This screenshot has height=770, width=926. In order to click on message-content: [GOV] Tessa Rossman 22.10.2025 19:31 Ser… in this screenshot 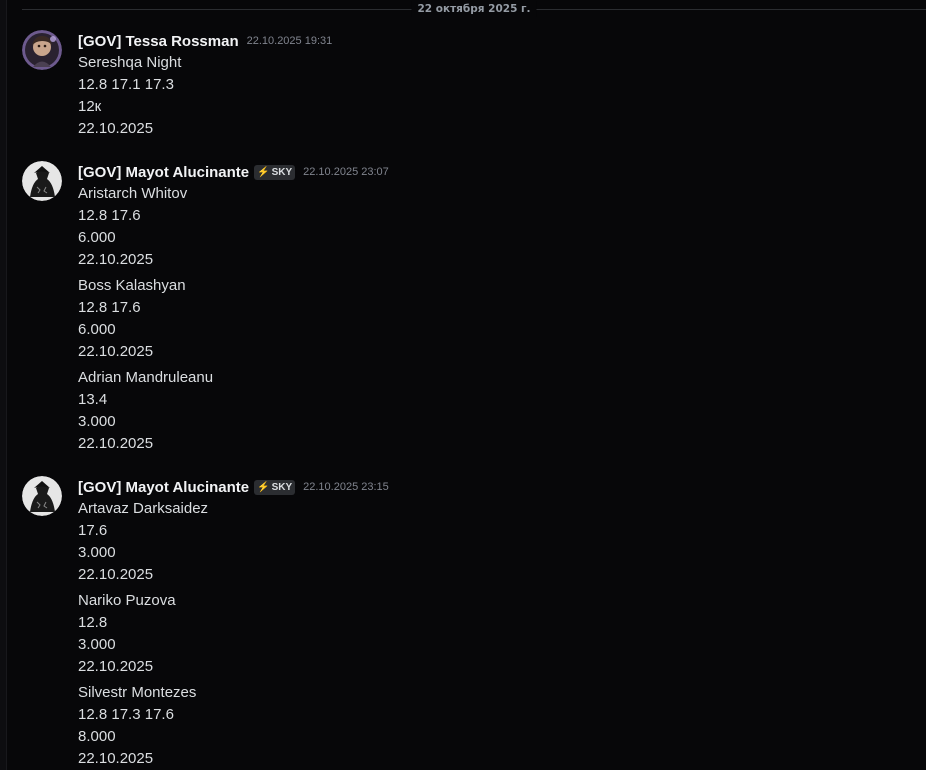, I will do `click(502, 85)`.